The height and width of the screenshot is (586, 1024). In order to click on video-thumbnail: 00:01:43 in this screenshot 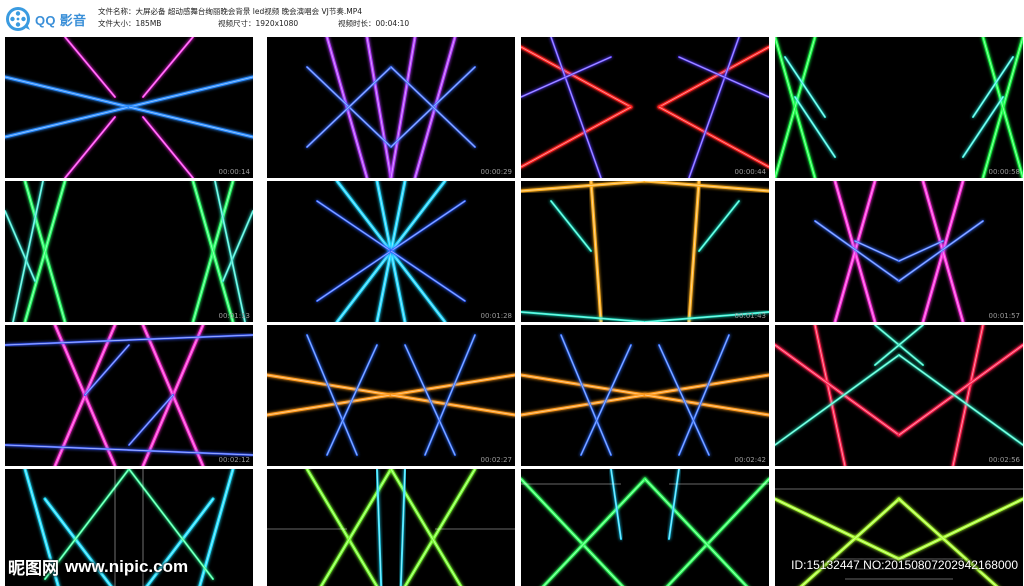, I will do `click(645, 251)`.